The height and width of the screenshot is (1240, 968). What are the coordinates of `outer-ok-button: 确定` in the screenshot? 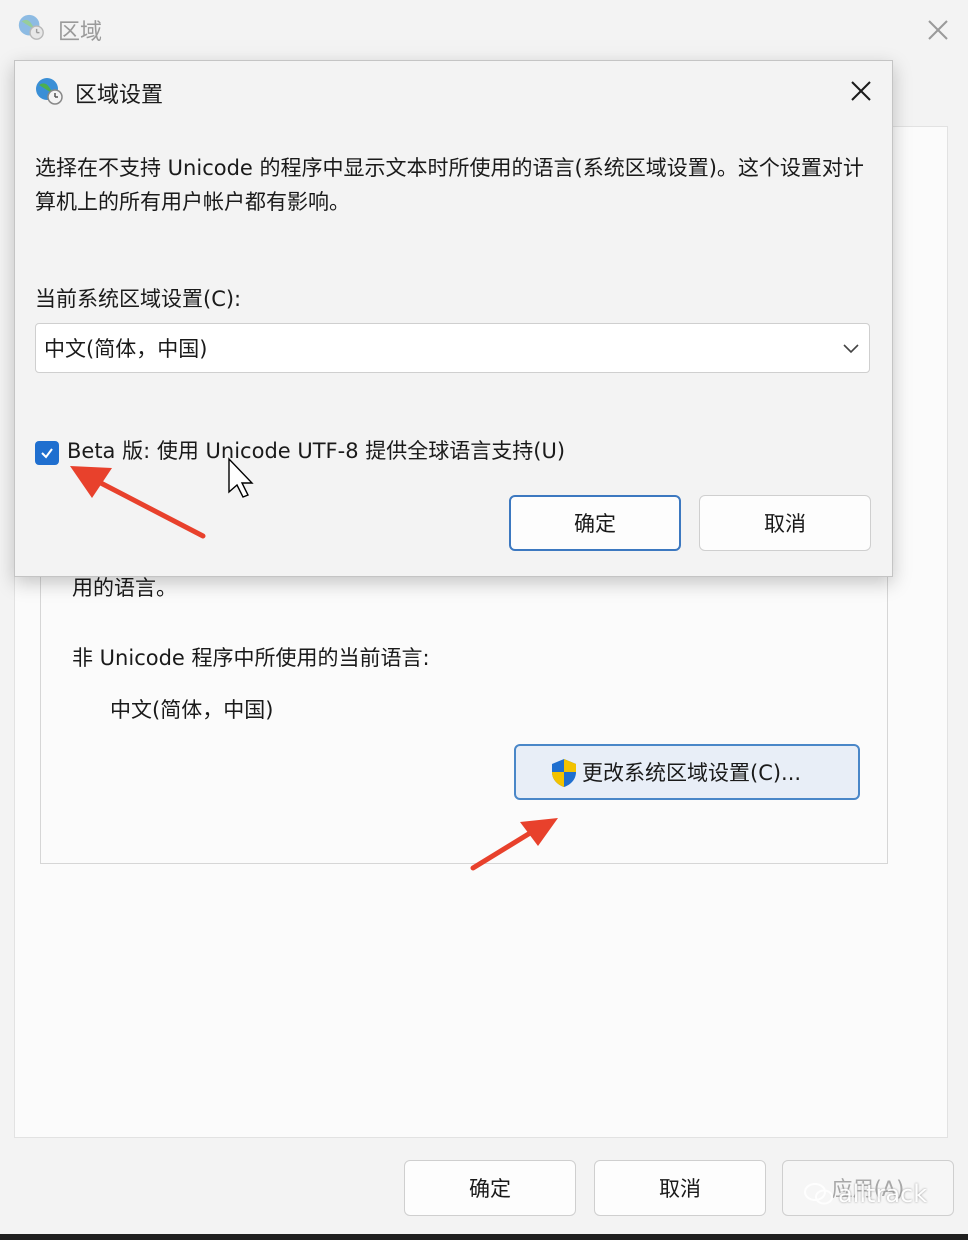 It's located at (490, 1188).